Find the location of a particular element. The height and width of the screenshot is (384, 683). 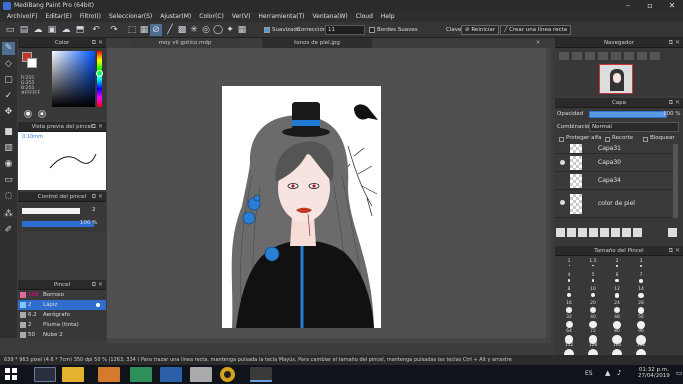

menu-filtro: Filtro(I) is located at coordinates (90, 17).